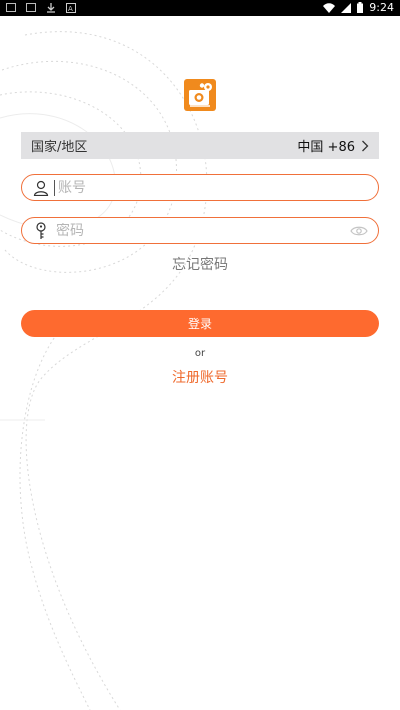 Image resolution: width=400 pixels, height=710 pixels. What do you see at coordinates (200, 145) in the screenshot?
I see `country-region-selector: 国家/地区 中国 +86` at bounding box center [200, 145].